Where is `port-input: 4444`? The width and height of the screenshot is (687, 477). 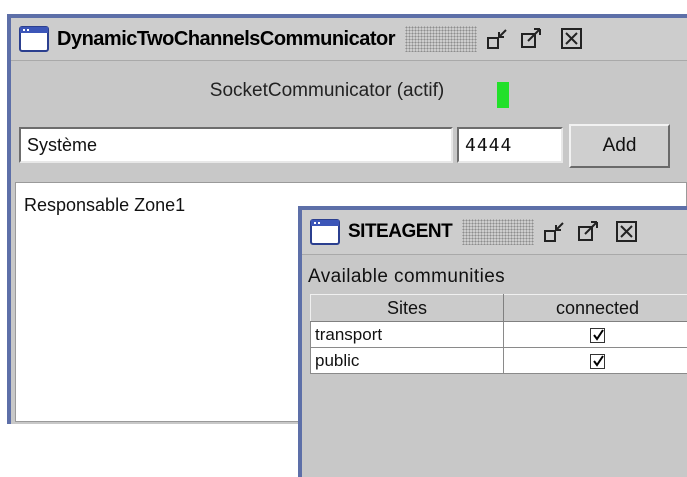 port-input: 4444 is located at coordinates (510, 145).